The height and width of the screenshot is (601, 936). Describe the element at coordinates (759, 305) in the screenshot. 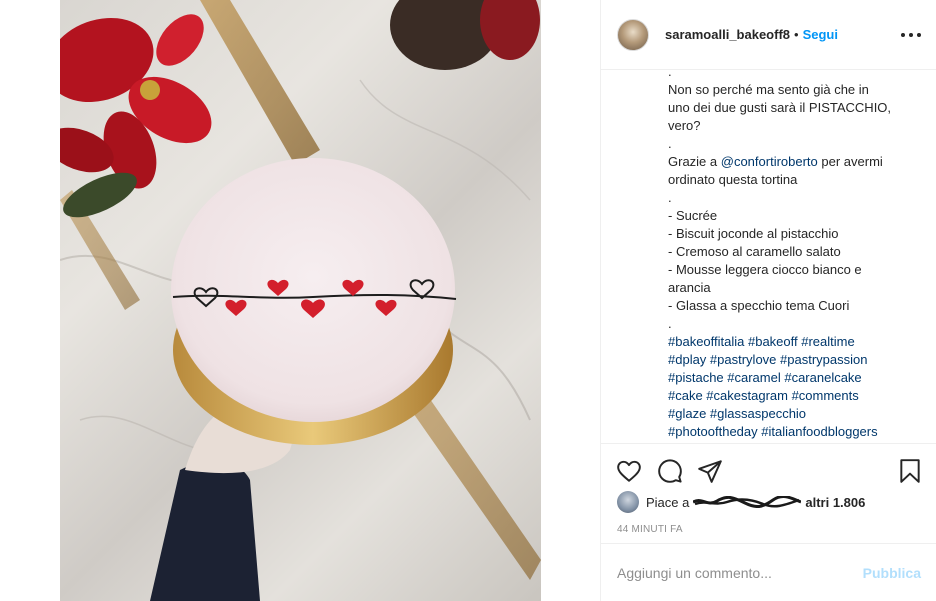

I see `caption-line: - Glassa a specchio tema Cuori` at that location.